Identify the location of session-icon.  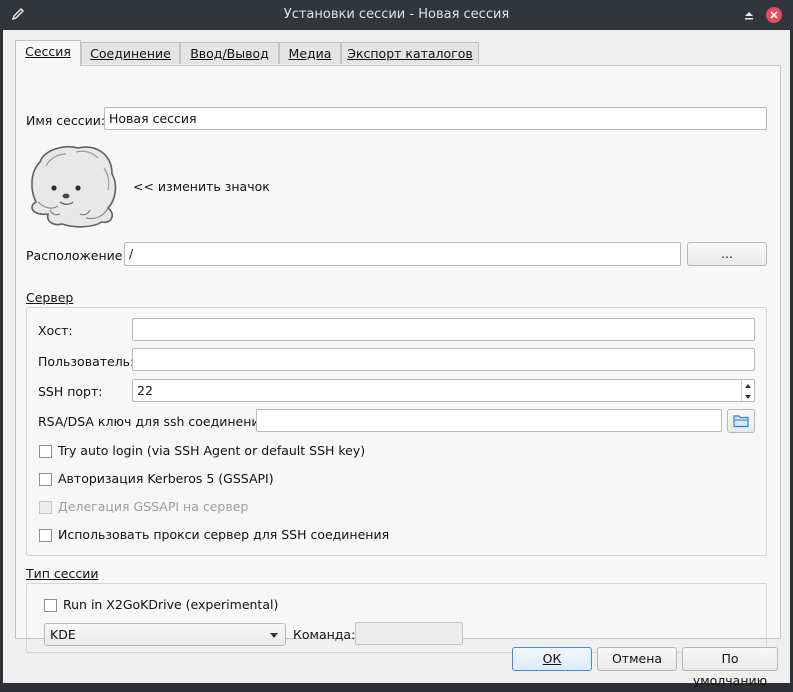
(74, 187).